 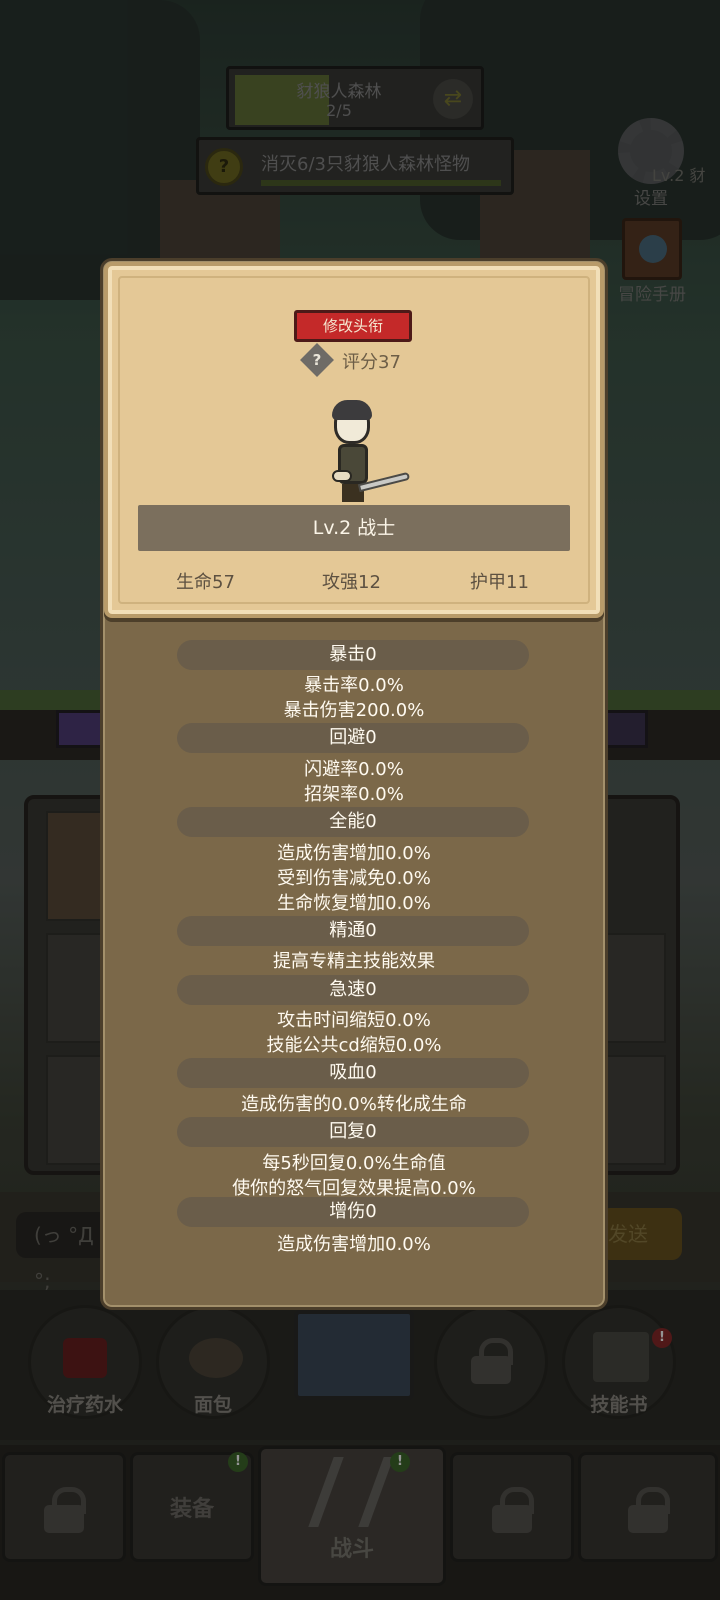 I want to click on class-level-bar: Lv.2 战士, so click(x=354, y=528).